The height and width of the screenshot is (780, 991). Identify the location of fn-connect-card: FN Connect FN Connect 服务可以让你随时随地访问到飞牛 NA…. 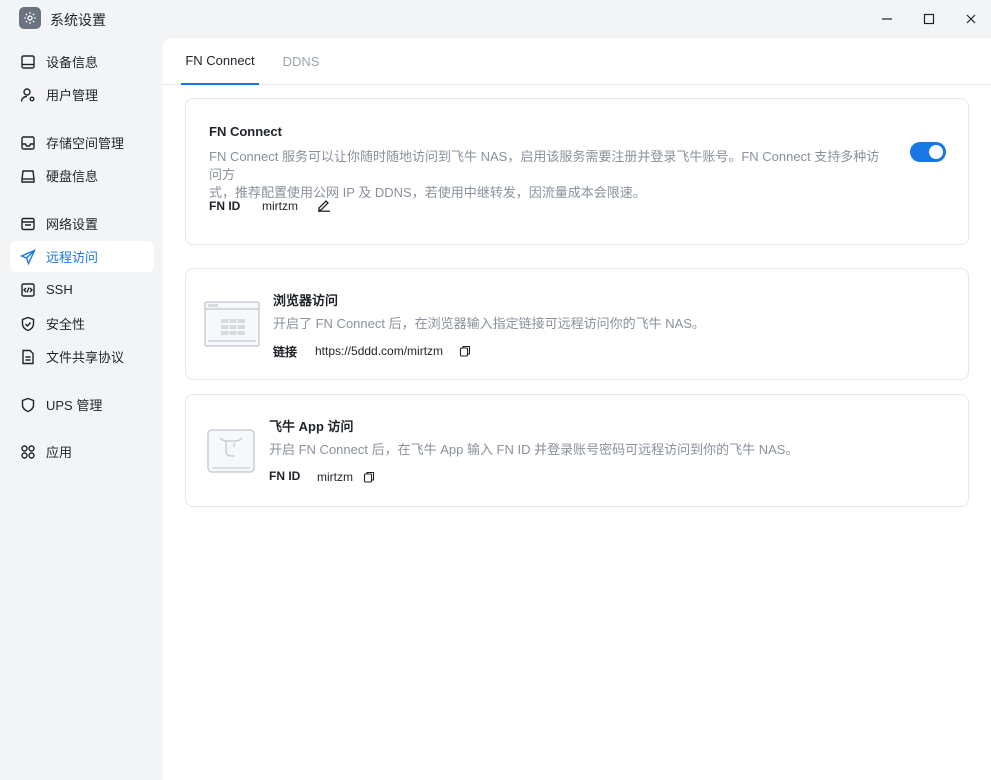
(577, 171).